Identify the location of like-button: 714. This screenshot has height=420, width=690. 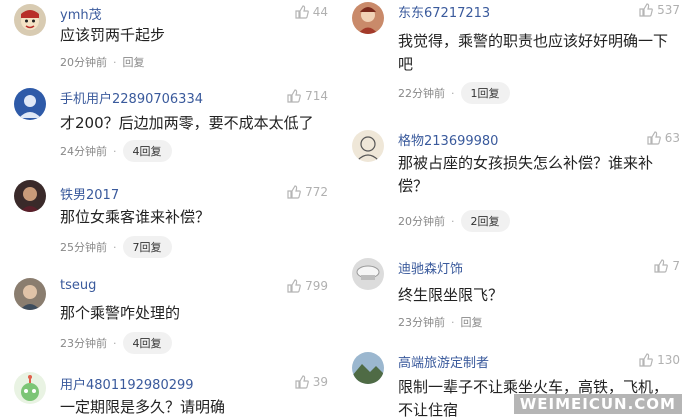
(307, 96).